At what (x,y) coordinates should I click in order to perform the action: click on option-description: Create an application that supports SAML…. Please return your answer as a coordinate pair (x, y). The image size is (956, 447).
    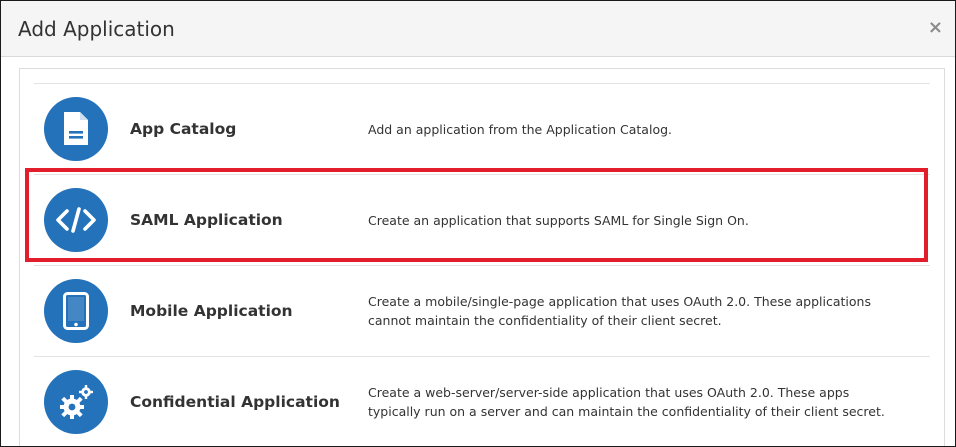
    Looking at the image, I should click on (558, 220).